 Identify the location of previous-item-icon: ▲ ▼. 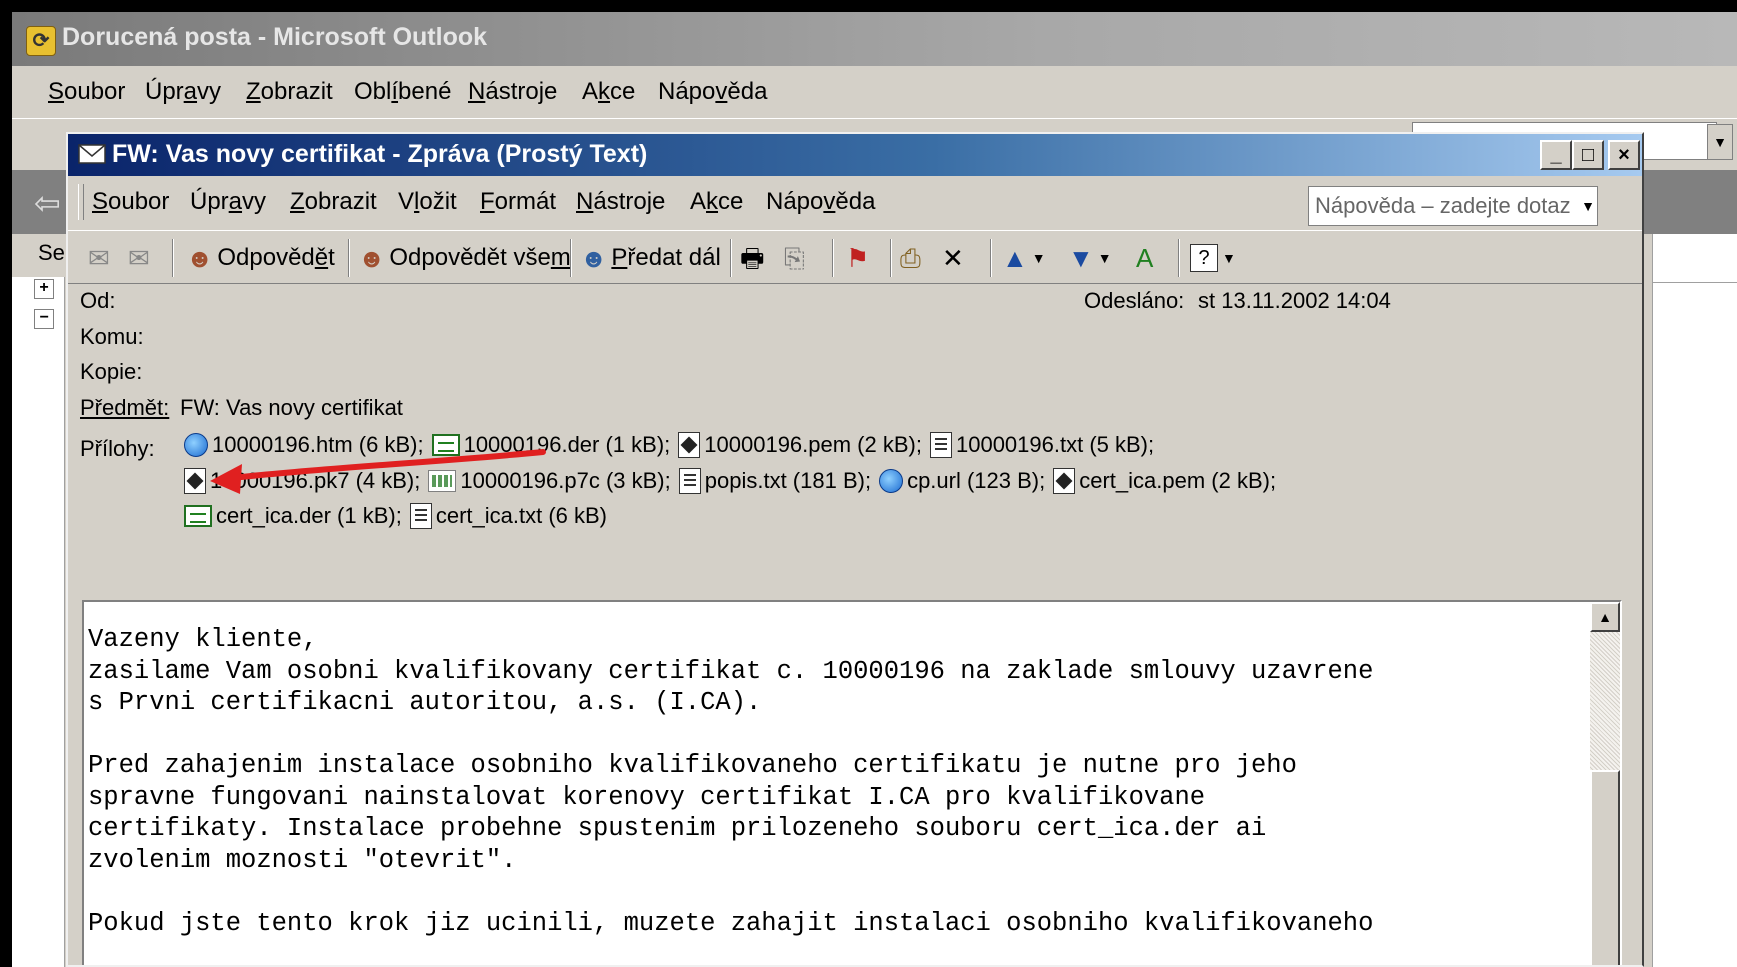
(1024, 258).